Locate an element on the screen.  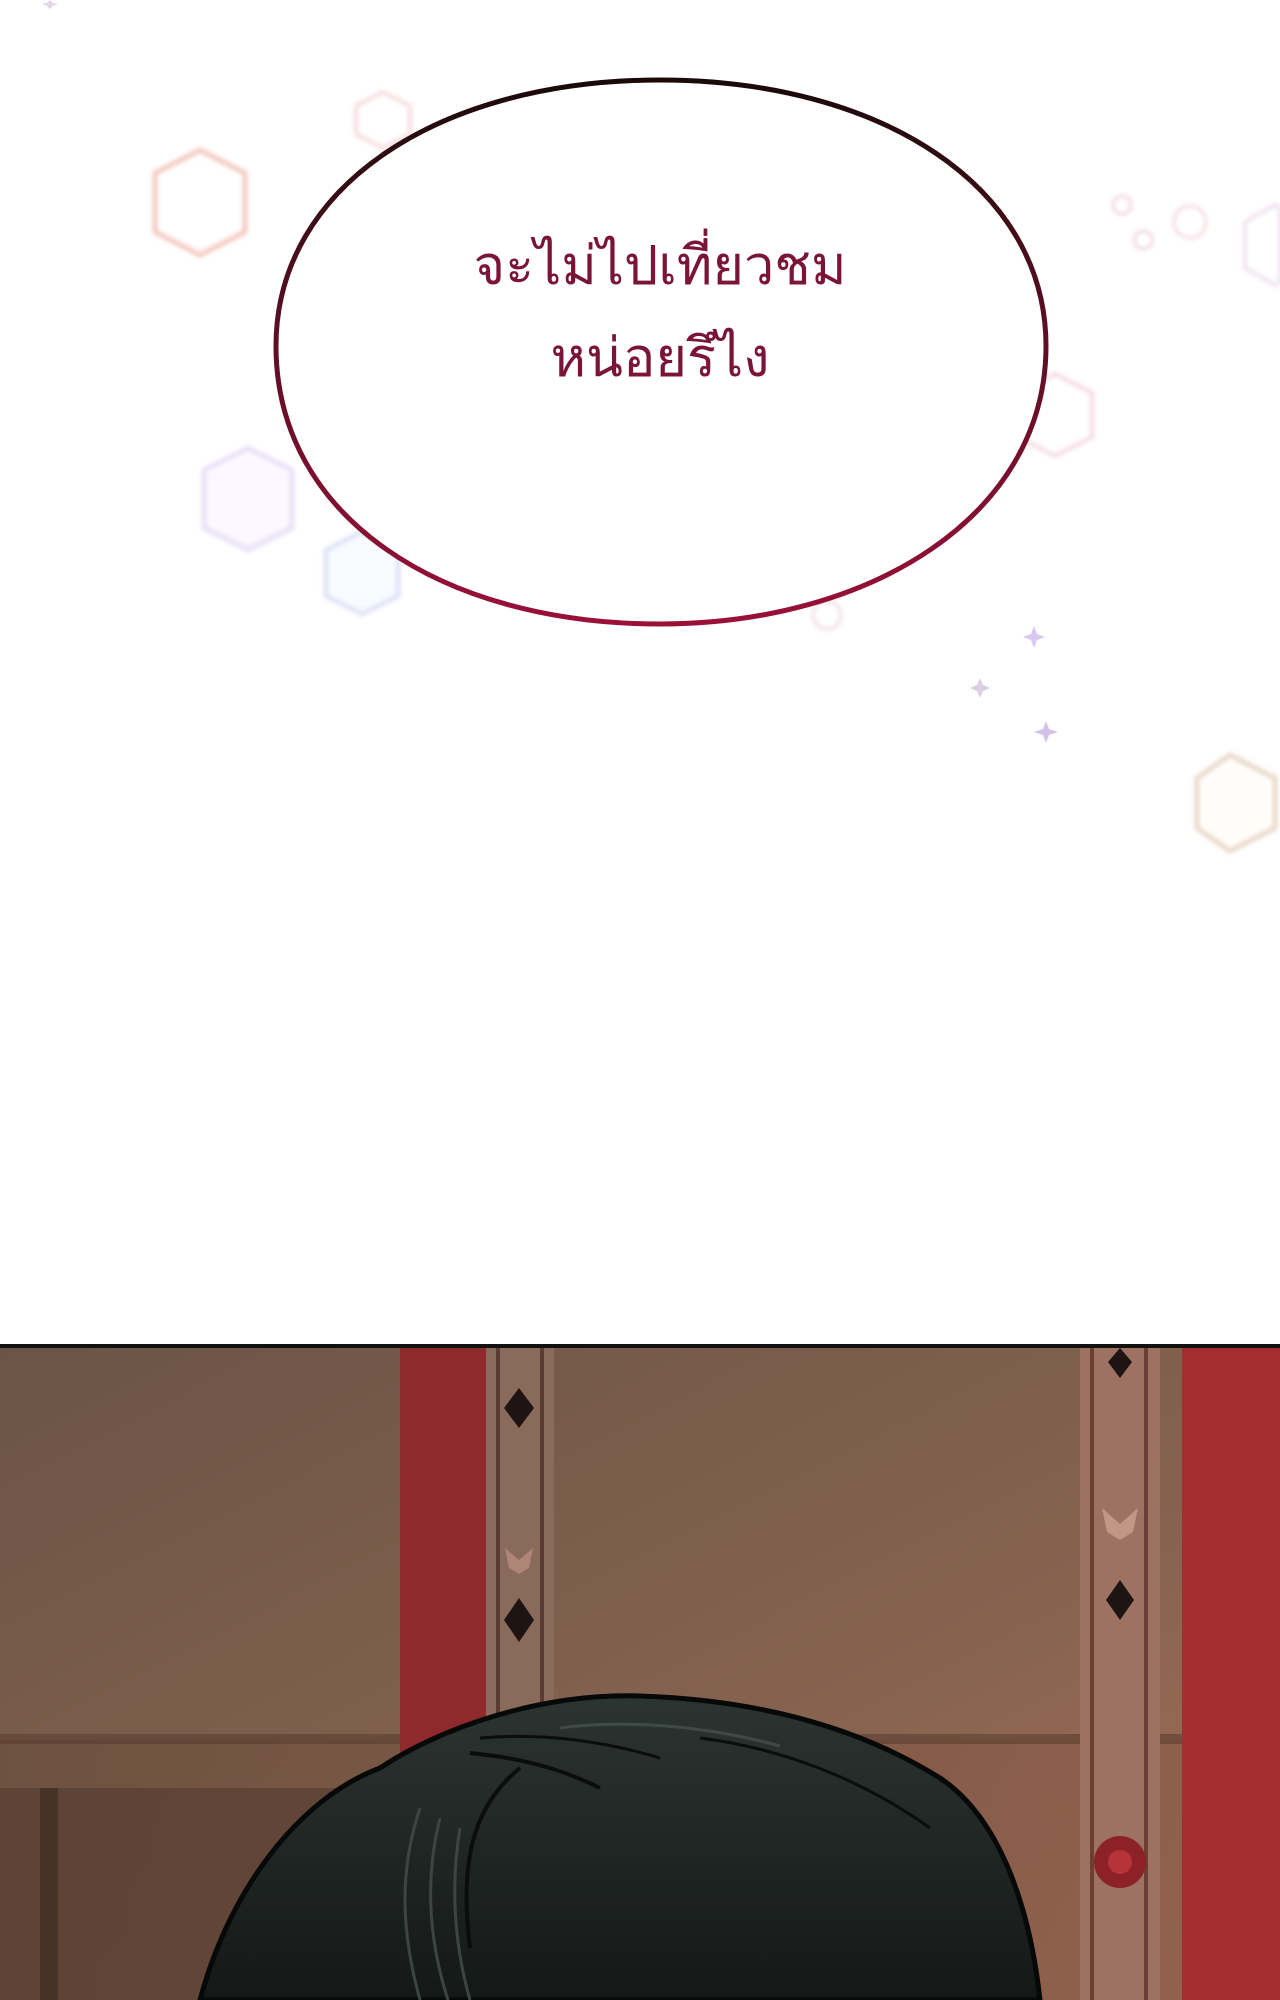
knot-ornament is located at coordinates (1120, 1862).